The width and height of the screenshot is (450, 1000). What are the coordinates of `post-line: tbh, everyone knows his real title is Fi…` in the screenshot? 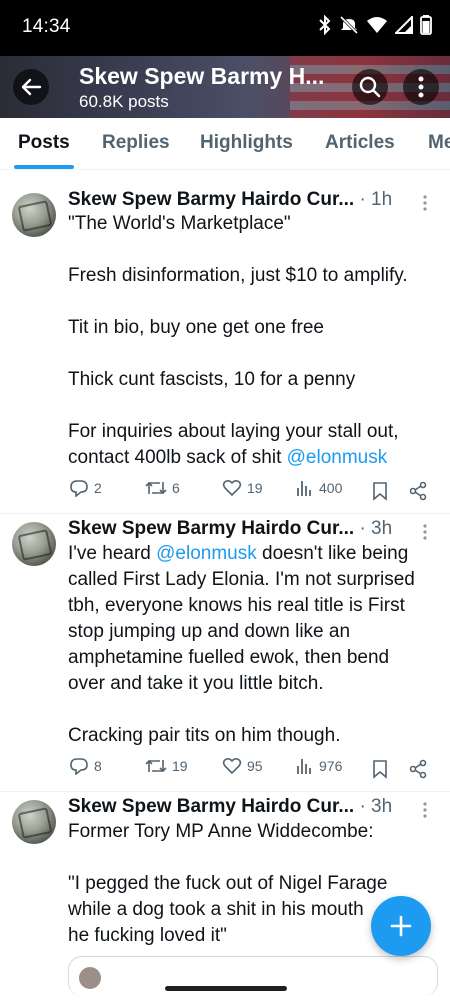 It's located at (236, 605).